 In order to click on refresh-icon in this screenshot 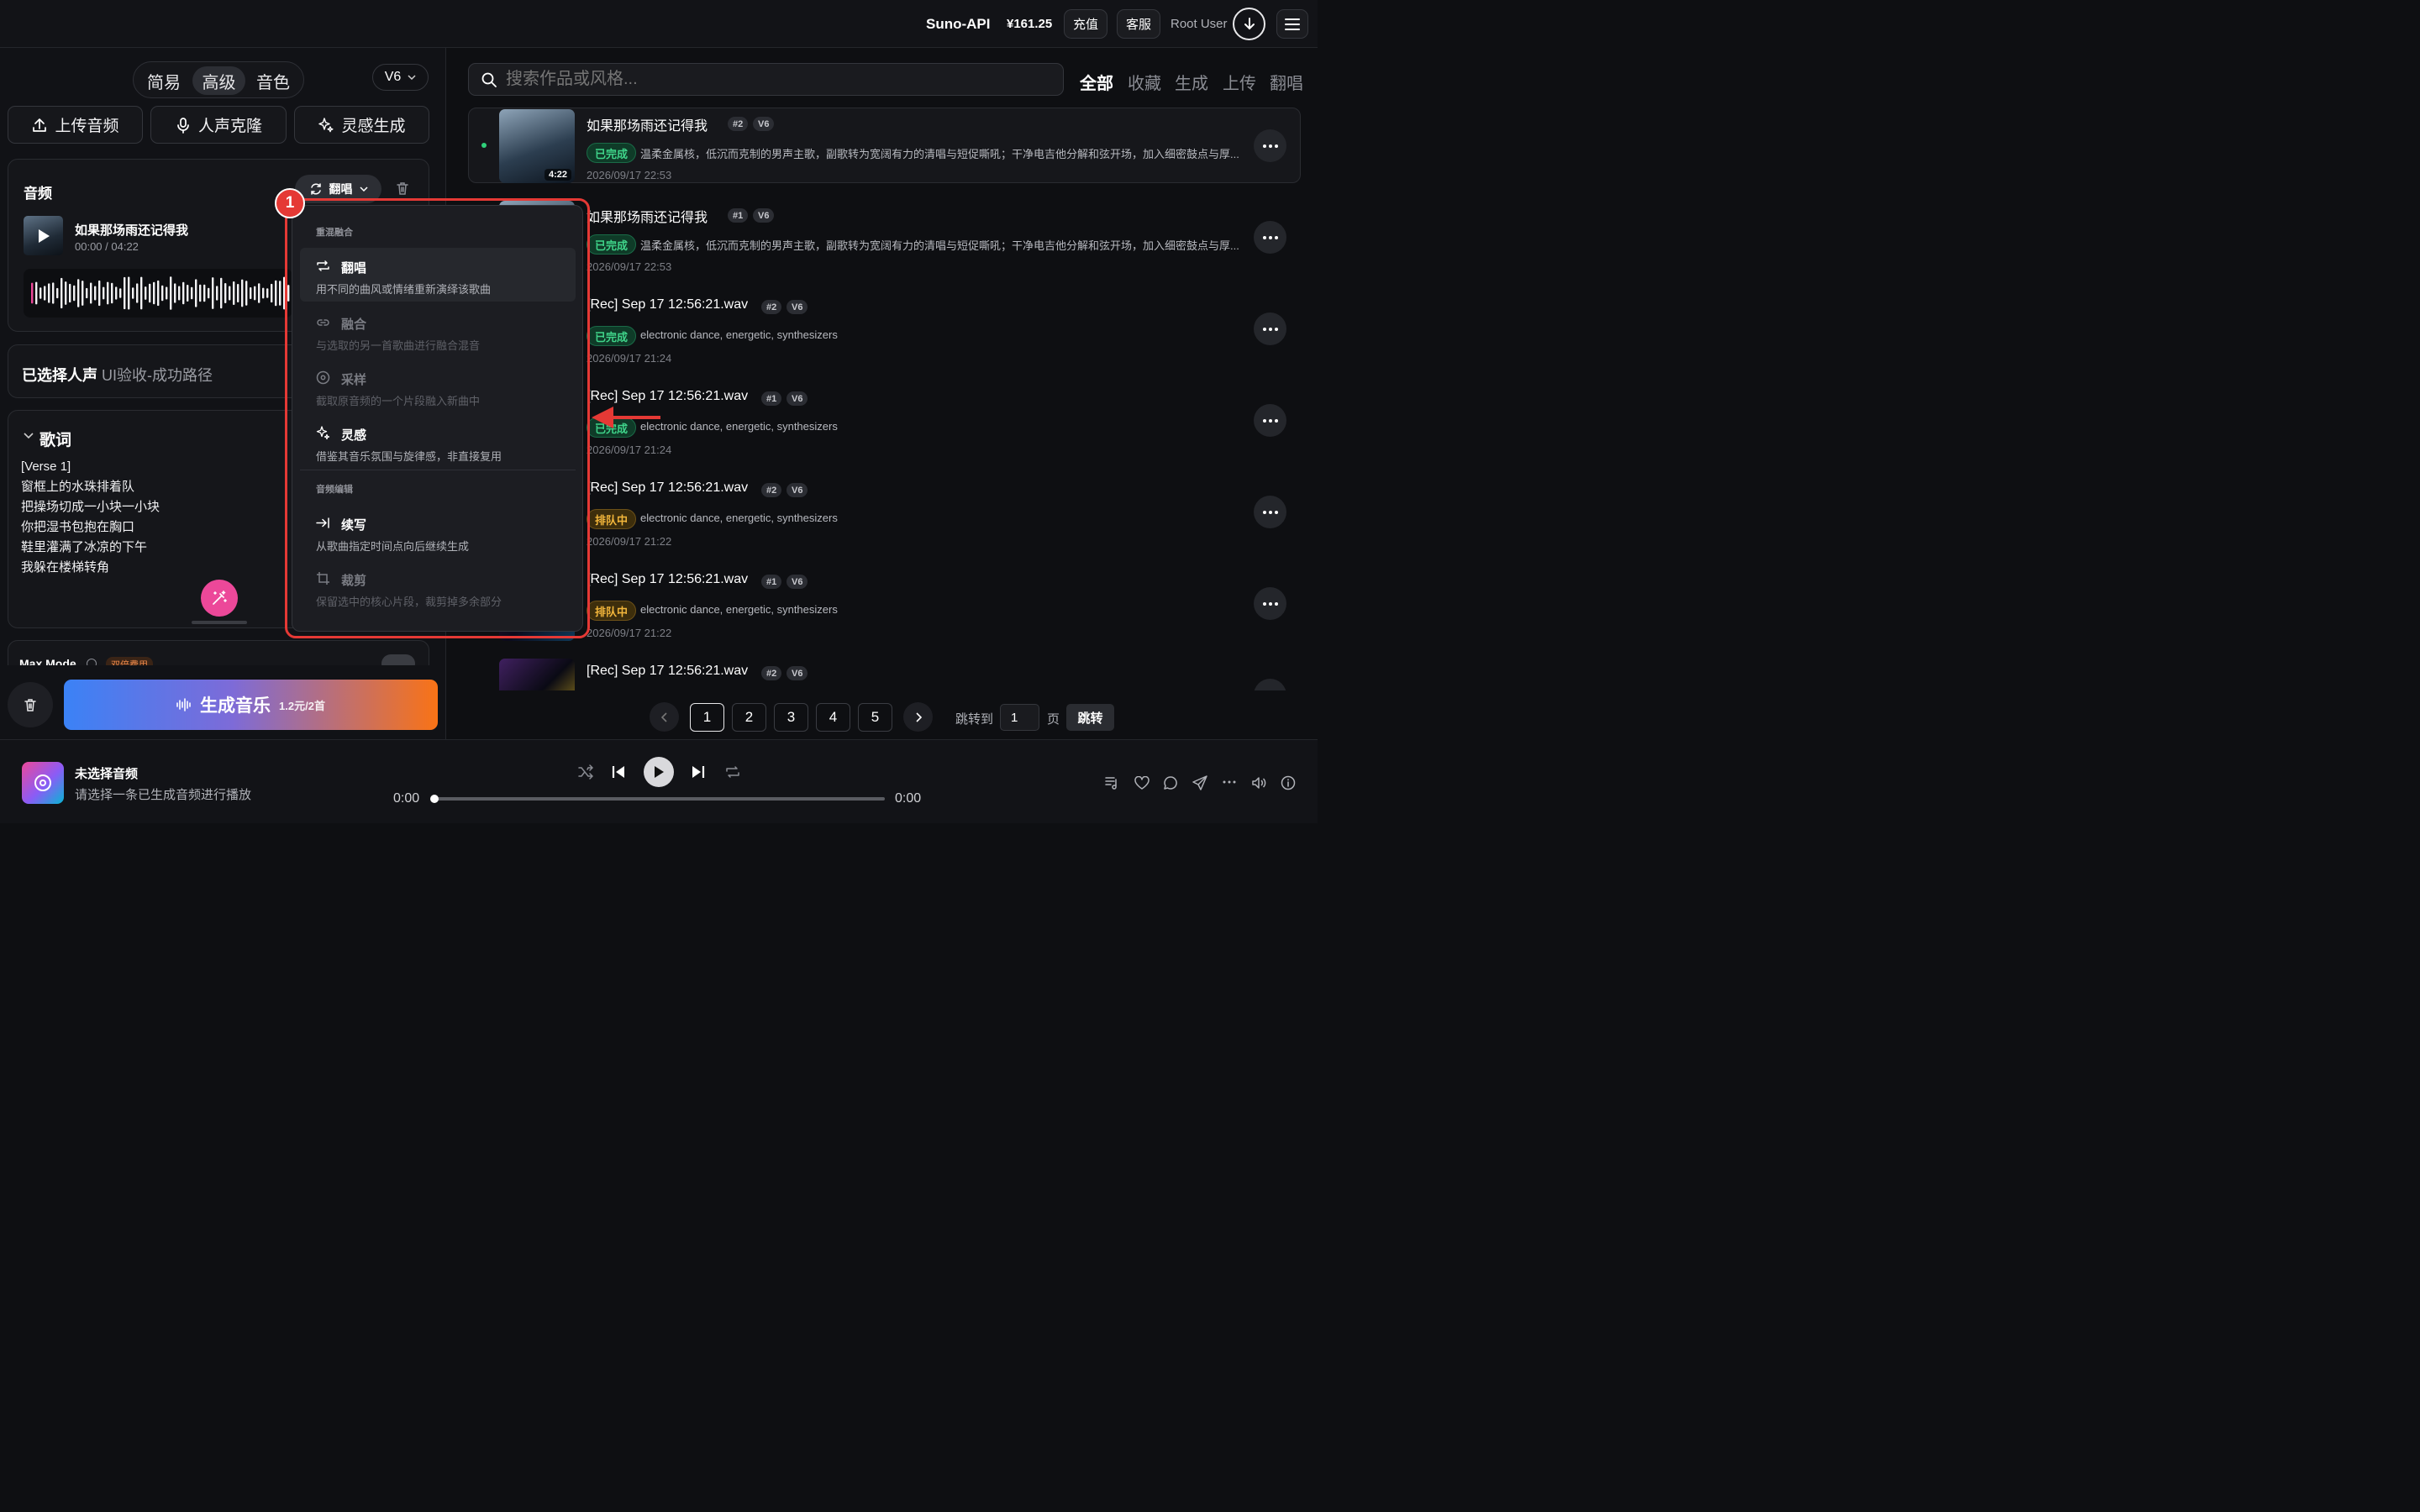, I will do `click(315, 189)`.